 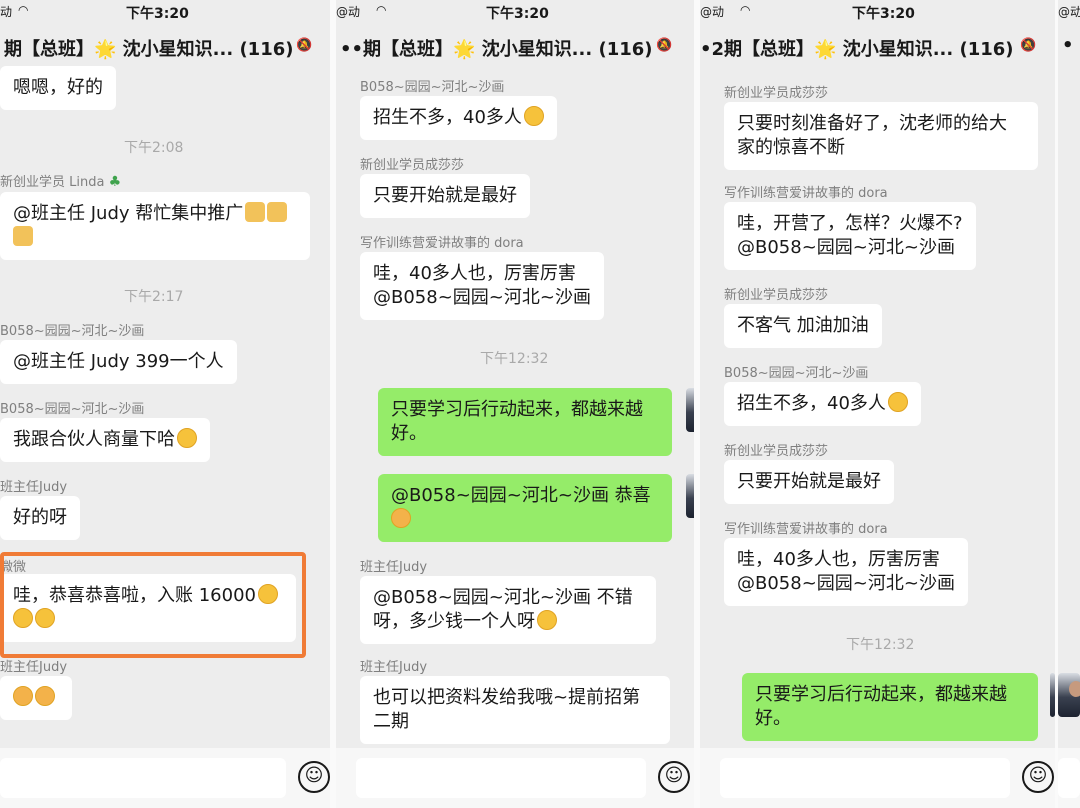 What do you see at coordinates (508, 610) in the screenshot?
I see `message-bubble: @B058~园园~河北~沙画 不错 呀，多少钱一个人呀` at bounding box center [508, 610].